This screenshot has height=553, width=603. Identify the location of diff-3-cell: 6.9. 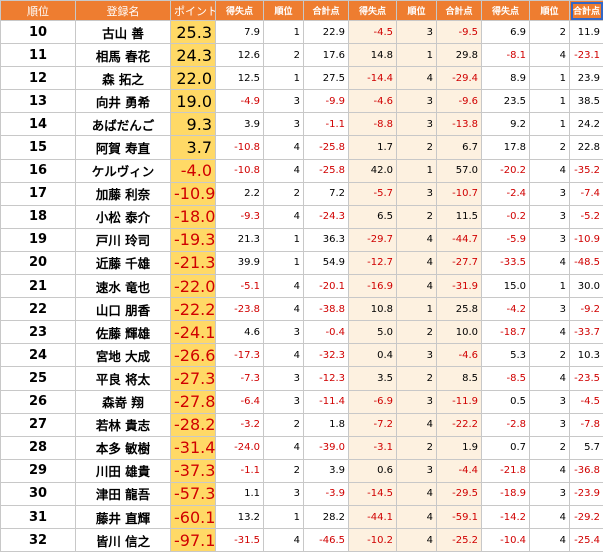
(505, 32).